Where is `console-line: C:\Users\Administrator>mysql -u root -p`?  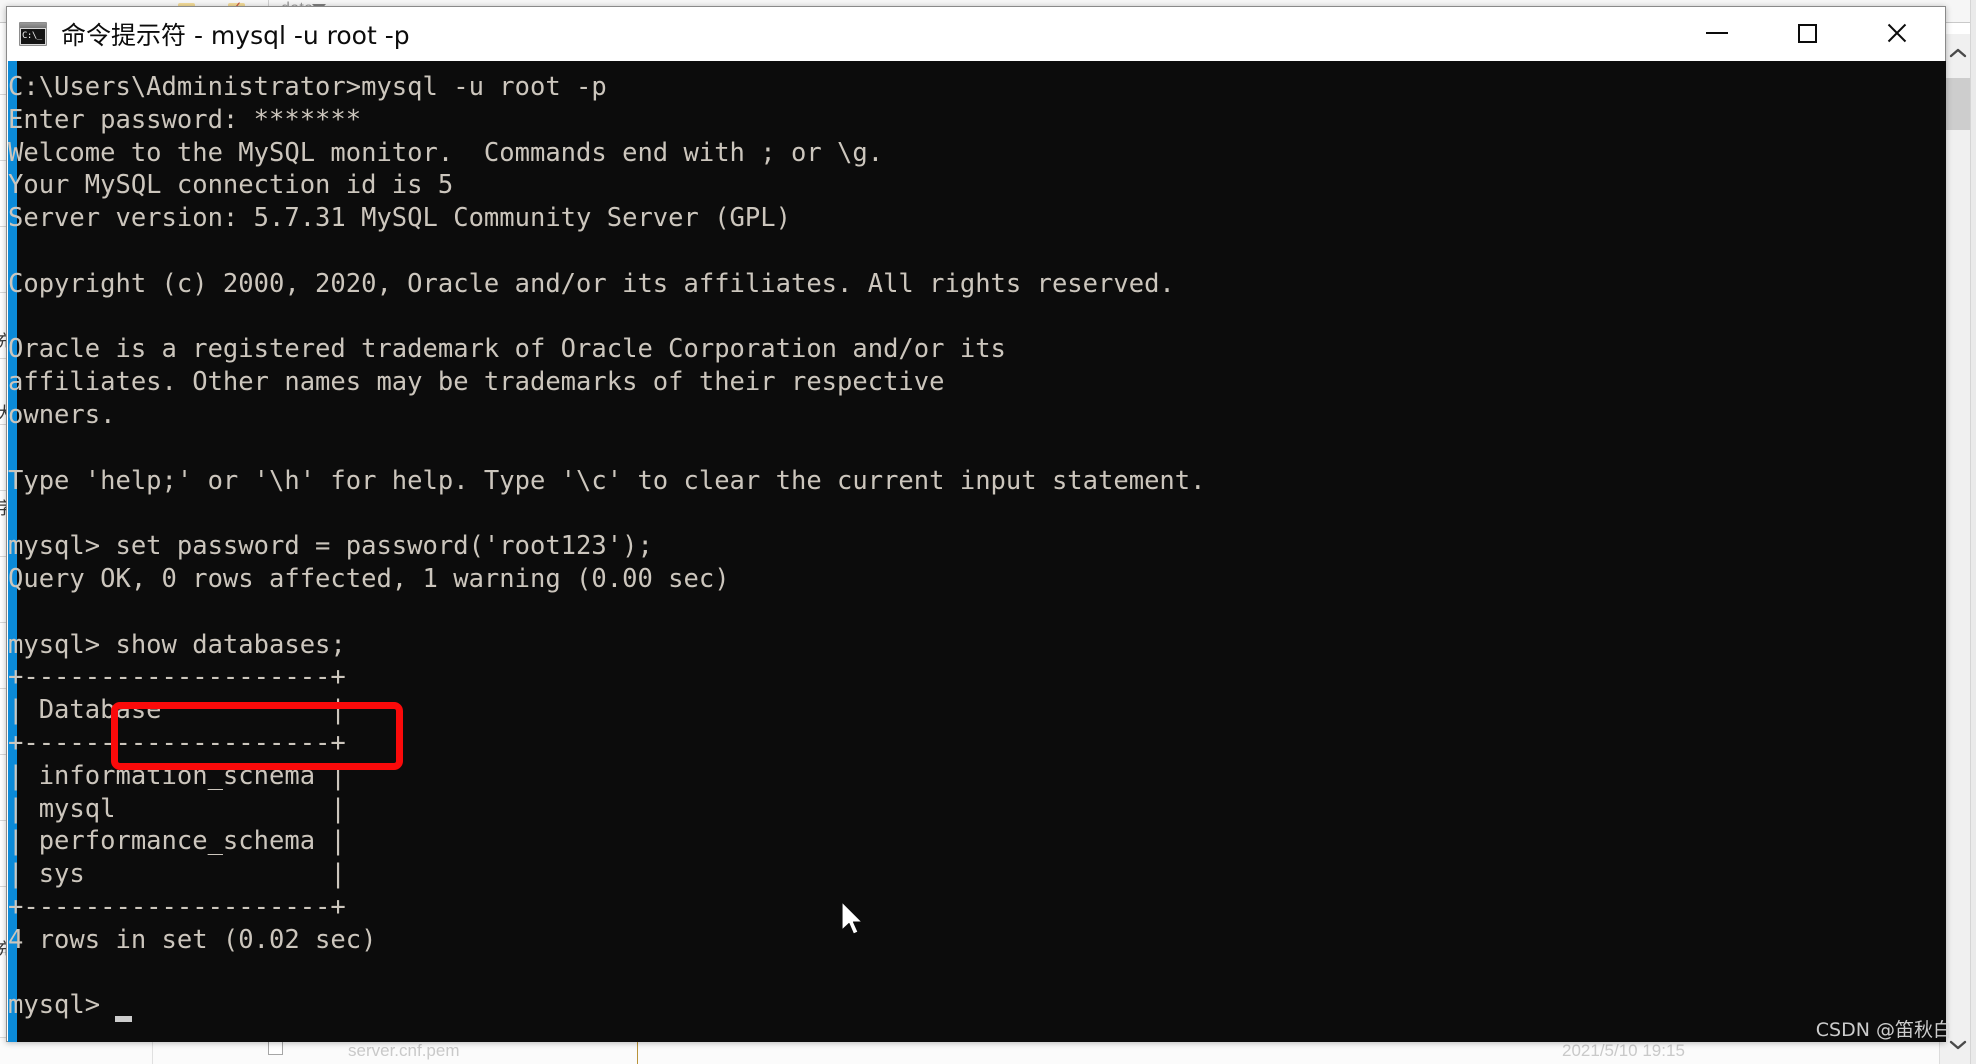
console-line: C:\Users\Administrator>mysql -u root -p is located at coordinates (307, 87).